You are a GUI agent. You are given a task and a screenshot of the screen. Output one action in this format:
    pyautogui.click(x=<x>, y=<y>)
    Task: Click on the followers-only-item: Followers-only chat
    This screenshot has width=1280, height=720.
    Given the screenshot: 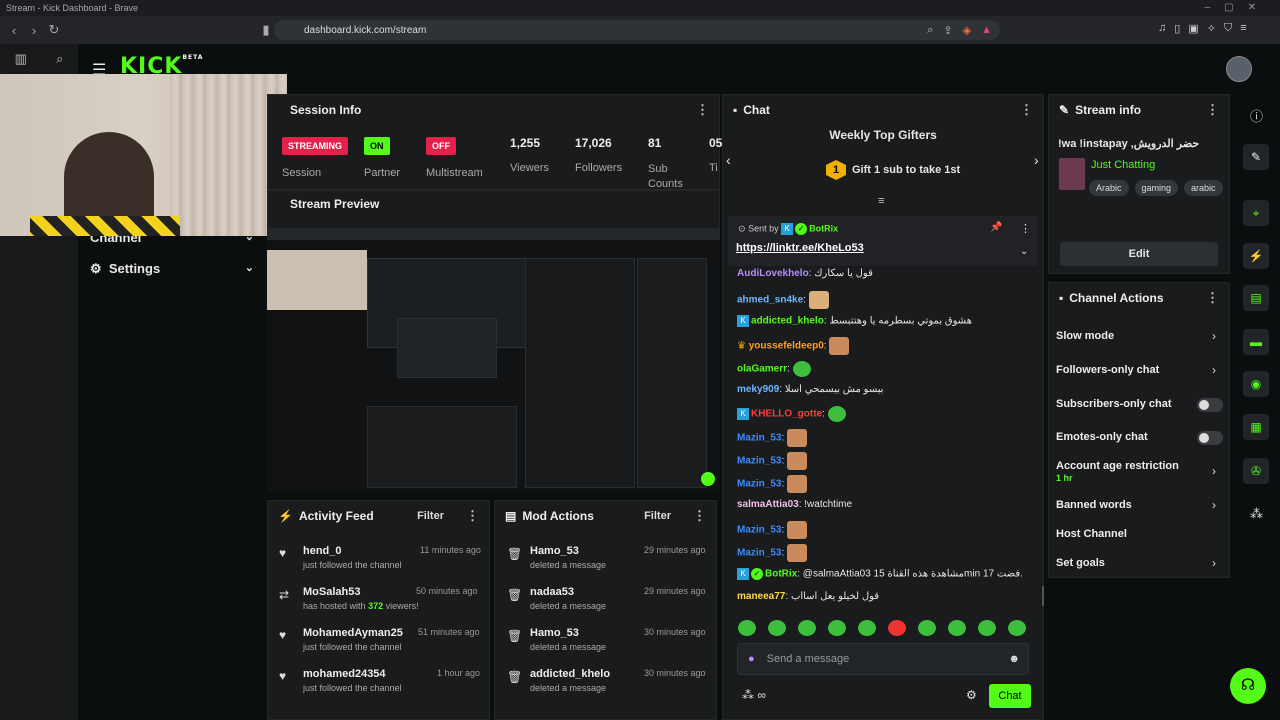 What is the action you would take?
    pyautogui.click(x=1107, y=370)
    